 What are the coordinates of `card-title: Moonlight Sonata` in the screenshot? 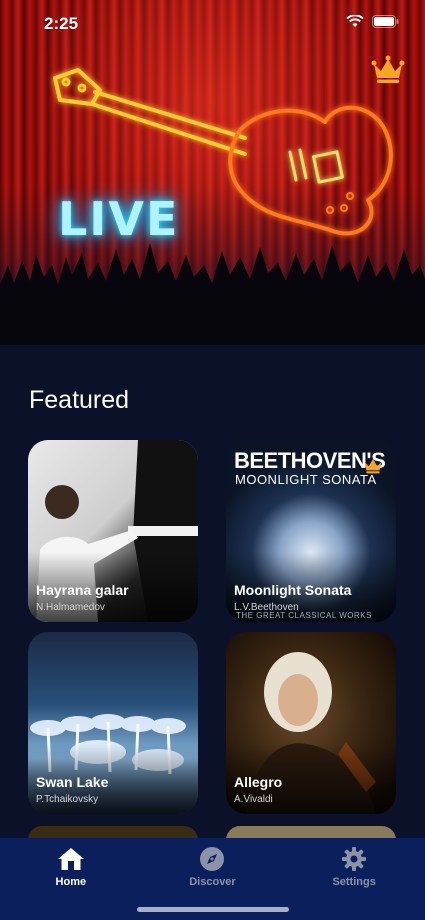 It's located at (293, 590).